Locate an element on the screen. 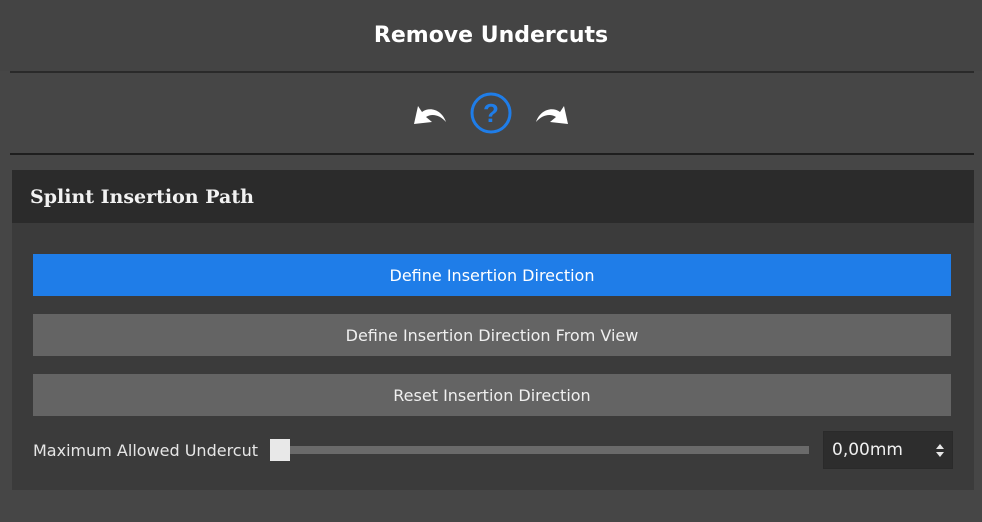 The image size is (982, 522). undercut-slider is located at coordinates (539, 450).